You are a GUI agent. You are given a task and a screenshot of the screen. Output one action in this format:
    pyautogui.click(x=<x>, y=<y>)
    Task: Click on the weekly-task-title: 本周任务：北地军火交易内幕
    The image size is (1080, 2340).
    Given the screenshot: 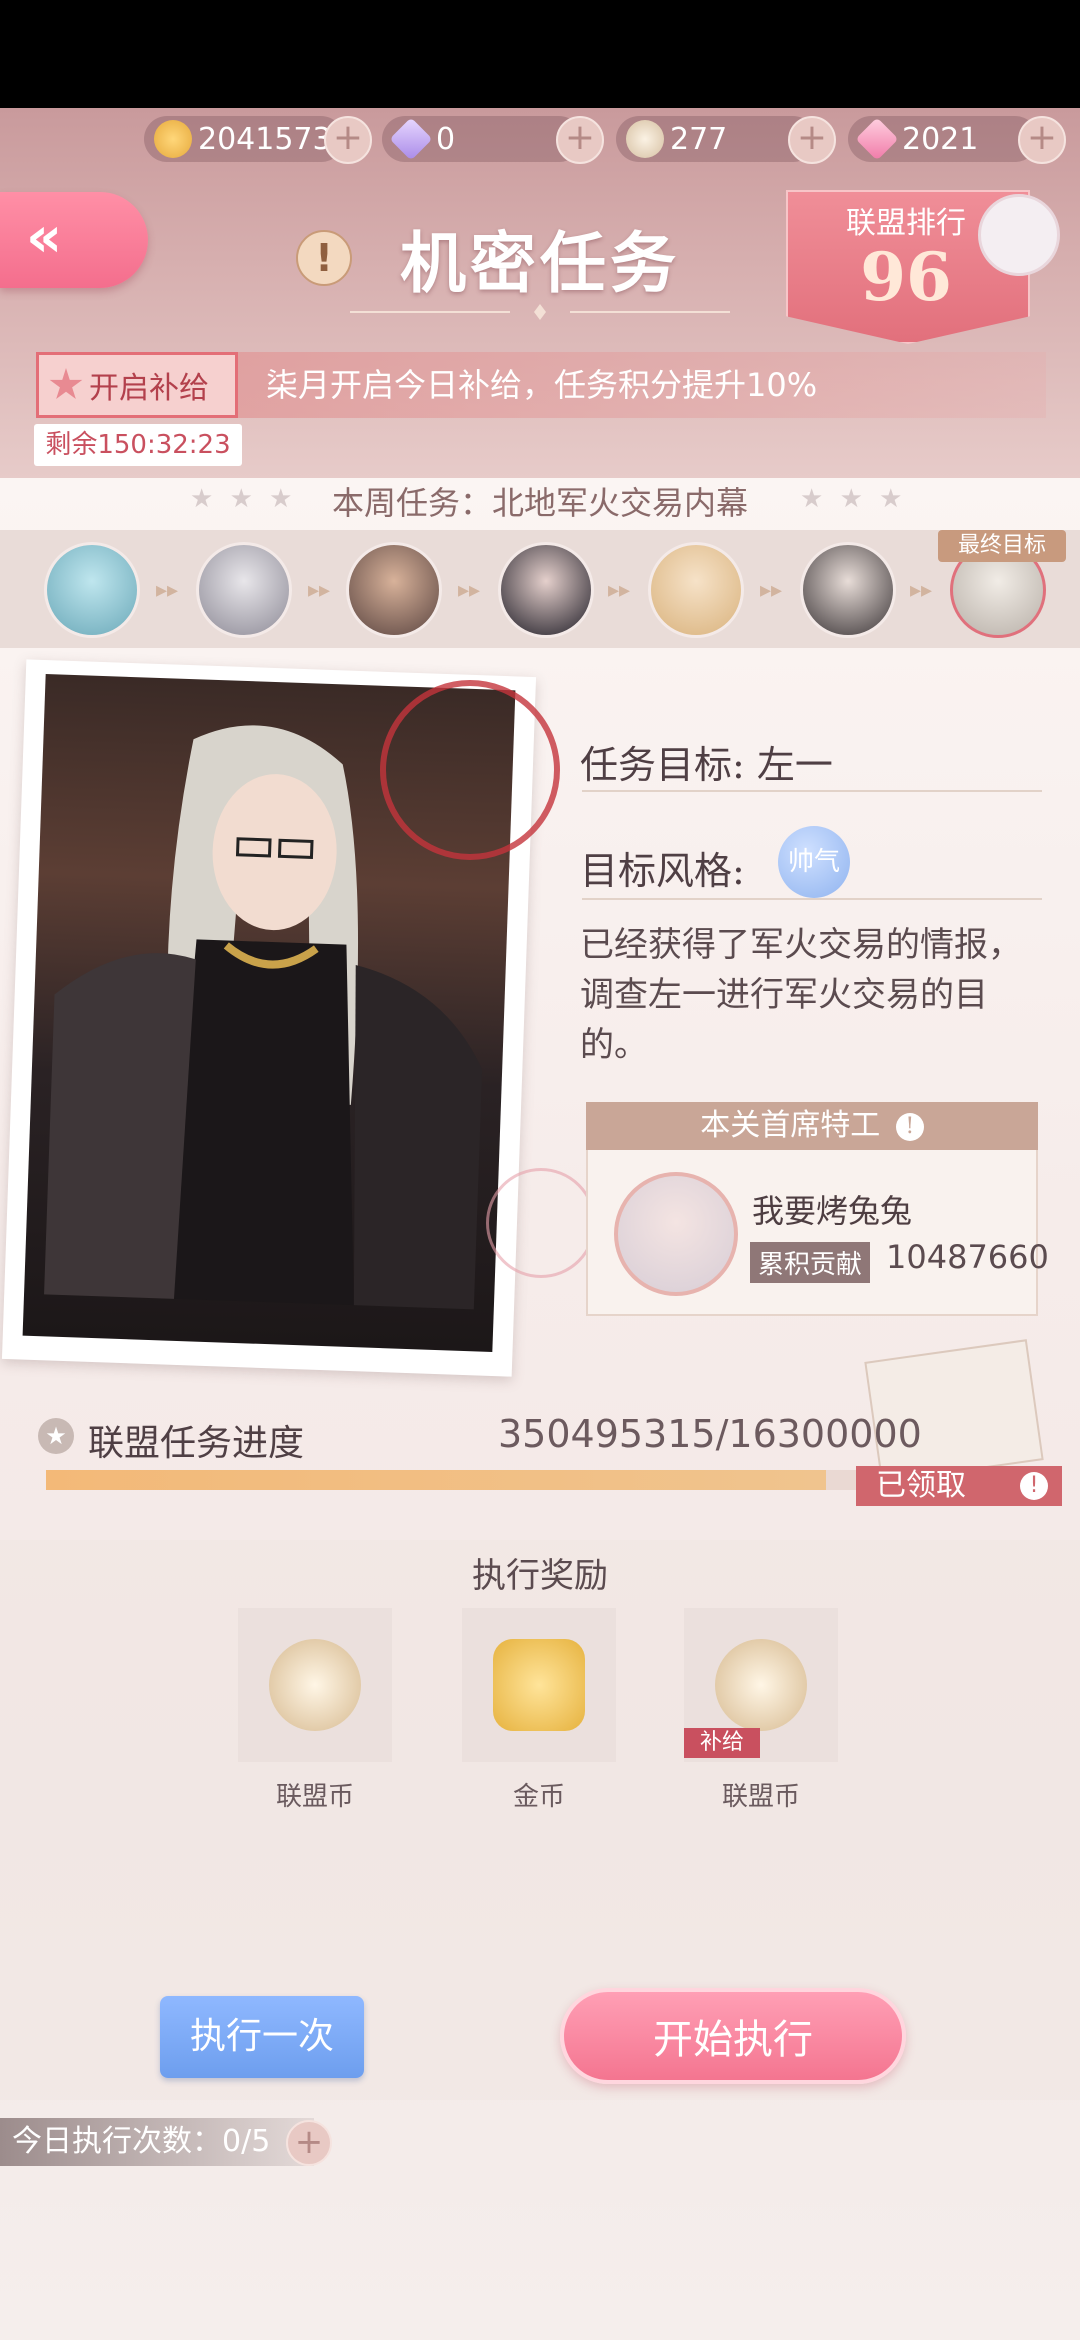 What is the action you would take?
    pyautogui.click(x=539, y=503)
    